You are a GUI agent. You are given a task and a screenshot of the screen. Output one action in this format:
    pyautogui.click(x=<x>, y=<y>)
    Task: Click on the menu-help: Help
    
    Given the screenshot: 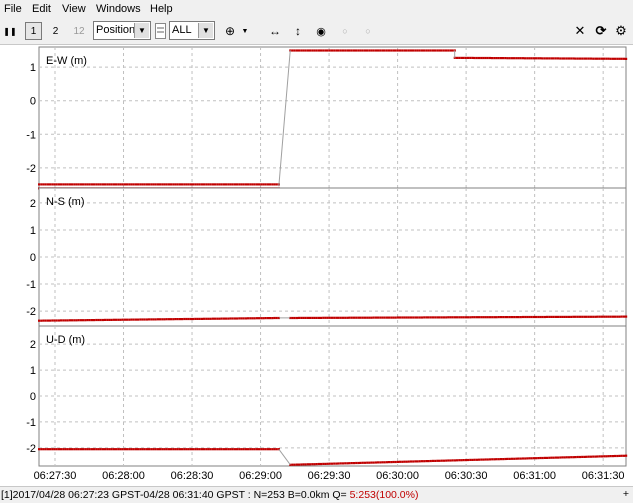 What is the action you would take?
    pyautogui.click(x=161, y=9)
    